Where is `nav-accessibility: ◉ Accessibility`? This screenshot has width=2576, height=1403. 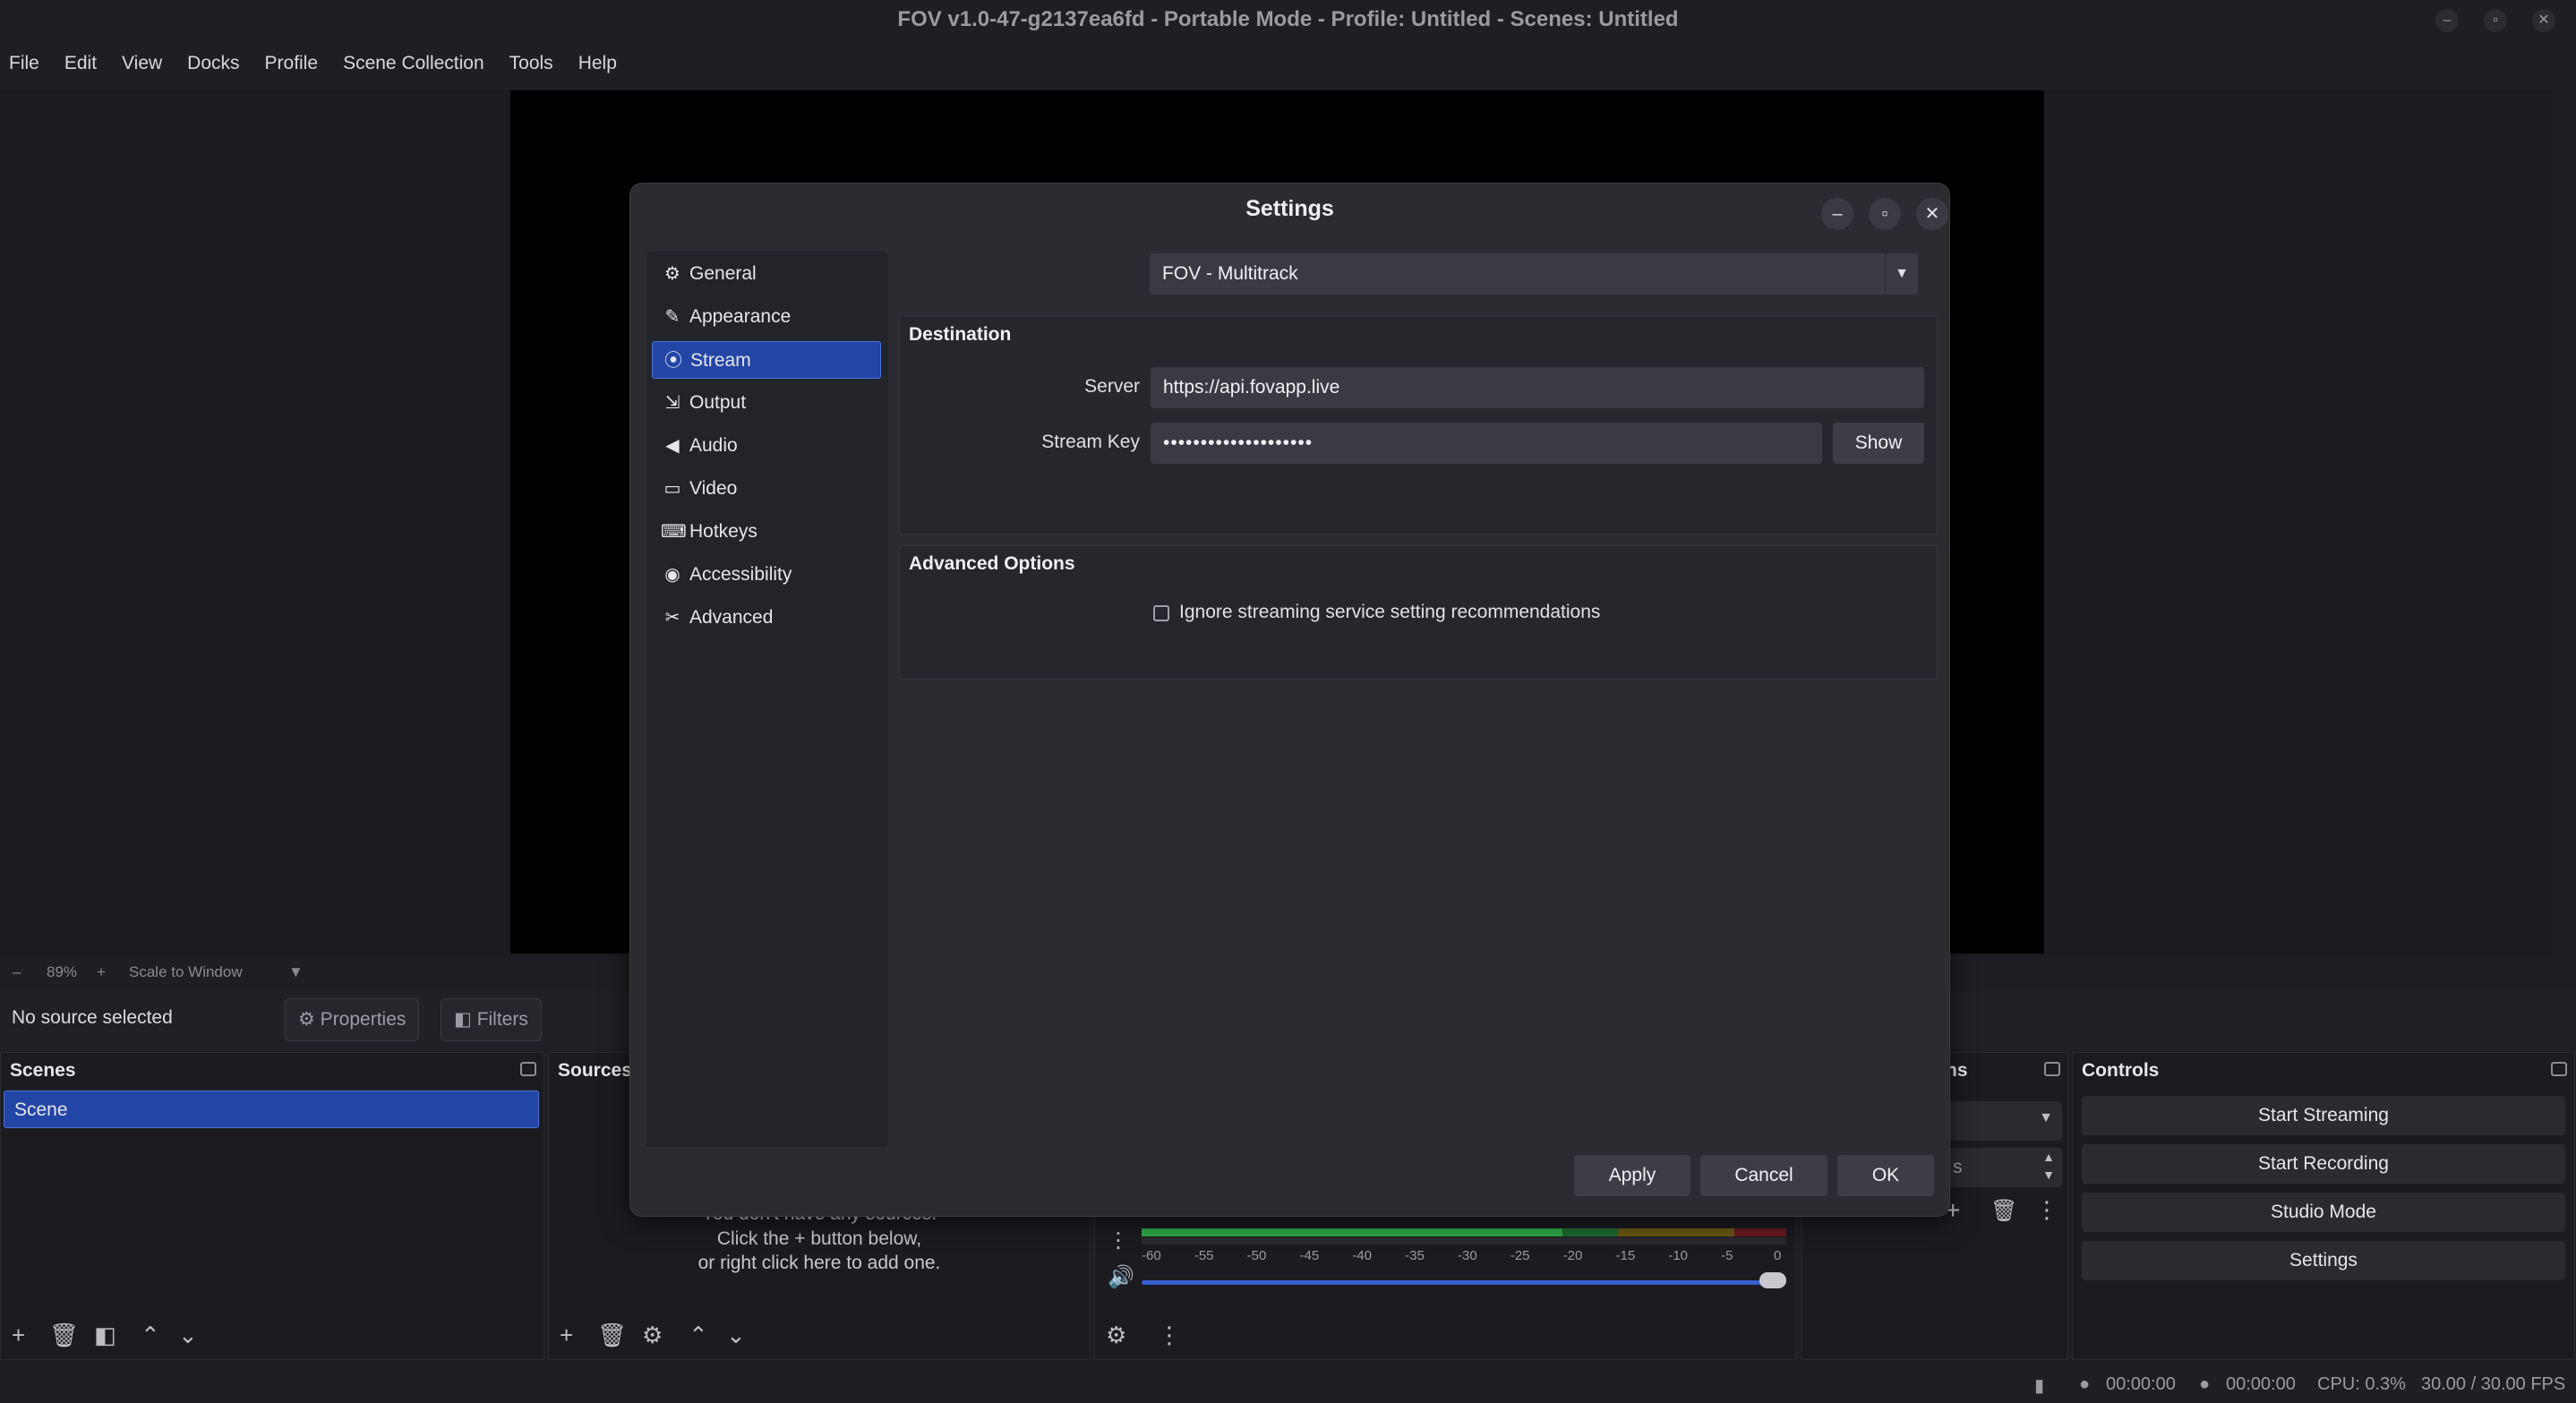
nav-accessibility: ◉ Accessibility is located at coordinates (767, 575).